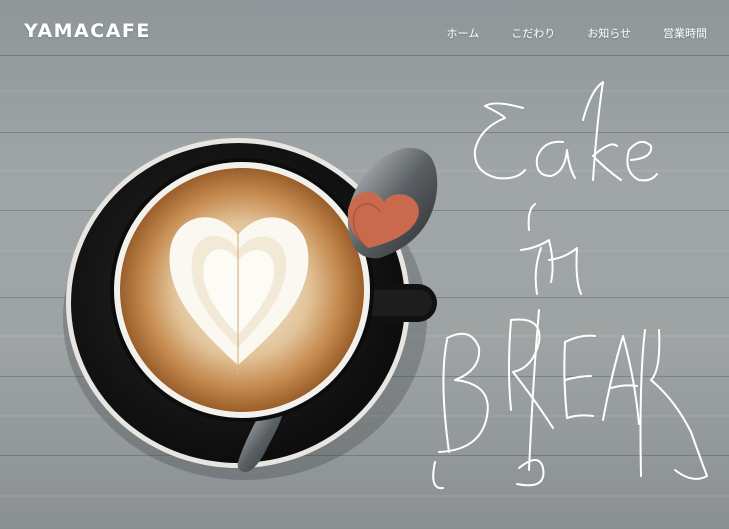  I want to click on site-header: YAMACAFE ホーム こだわり お知らせ 営業時間, so click(364, 32).